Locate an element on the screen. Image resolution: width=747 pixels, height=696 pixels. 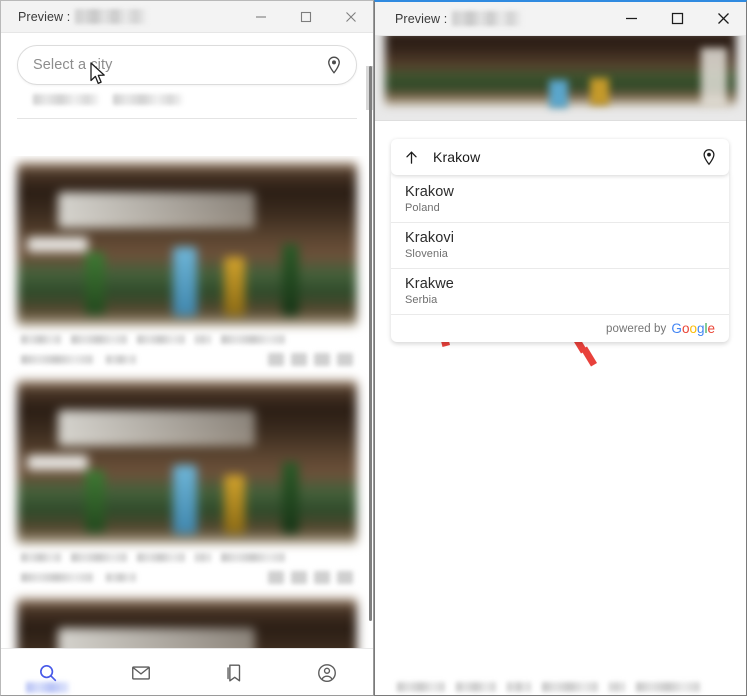
right-window-title-prefix: Preview : is located at coordinates (421, 19).